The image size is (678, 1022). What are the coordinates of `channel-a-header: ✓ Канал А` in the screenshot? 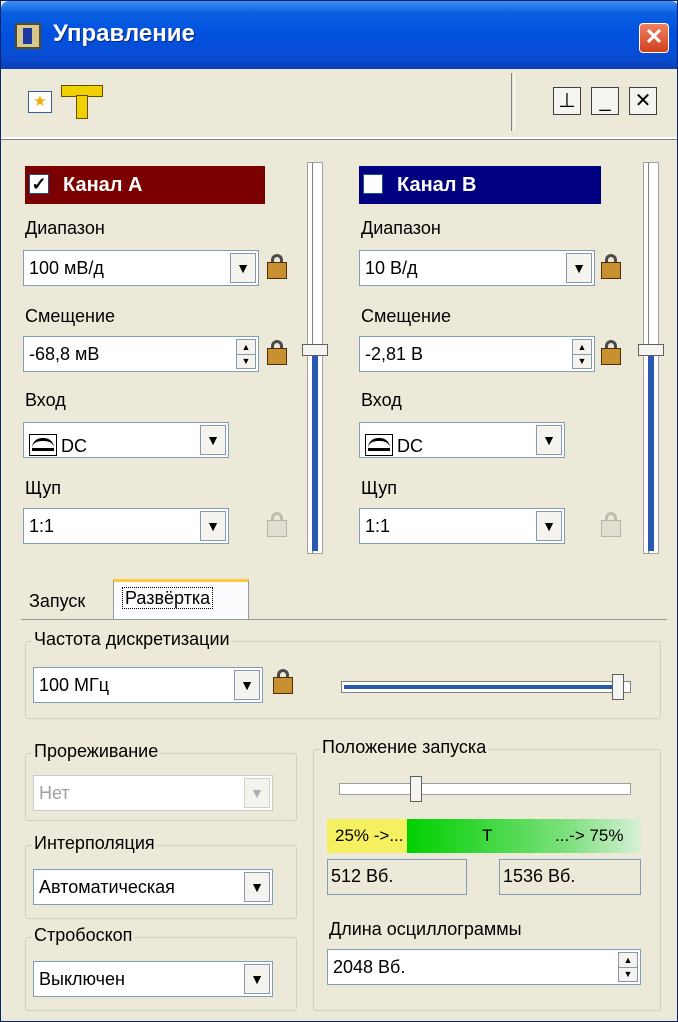 It's located at (145, 185).